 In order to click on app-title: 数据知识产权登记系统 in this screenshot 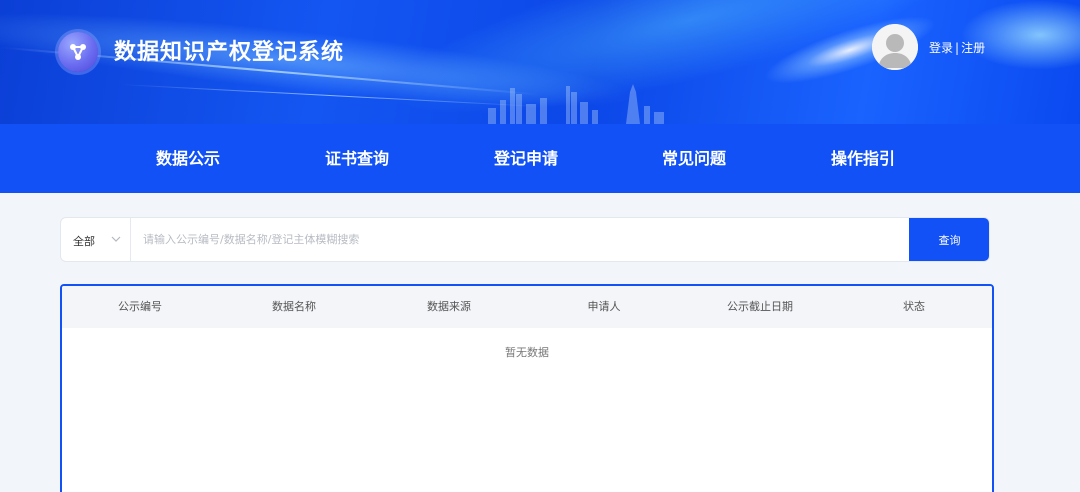, I will do `click(229, 52)`.